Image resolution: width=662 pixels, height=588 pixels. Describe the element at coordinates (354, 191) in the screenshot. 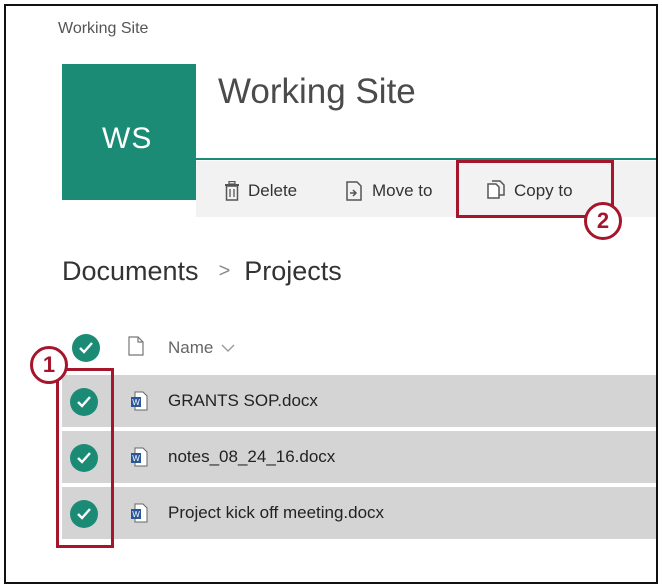

I see `move-to-icon` at that location.